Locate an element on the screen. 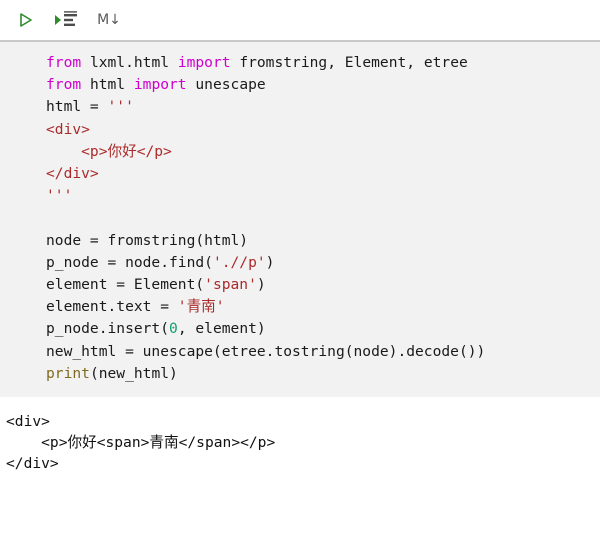 The width and height of the screenshot is (600, 542). code-token: <div> is located at coordinates (68, 129).